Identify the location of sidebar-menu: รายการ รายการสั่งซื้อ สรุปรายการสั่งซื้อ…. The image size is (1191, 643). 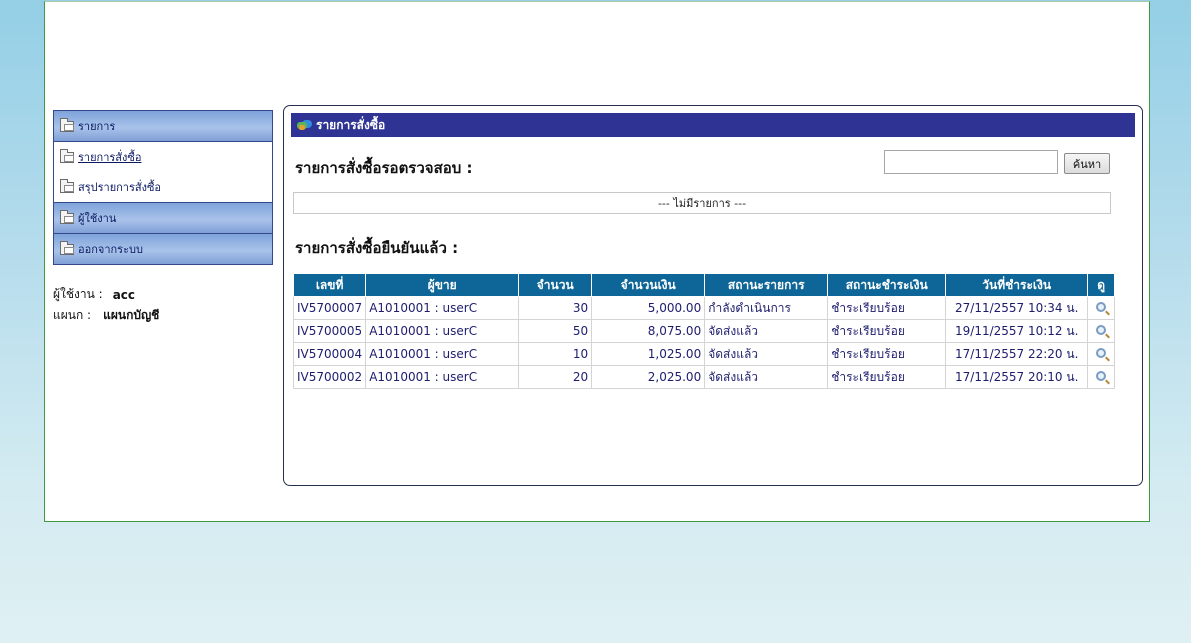
(163, 187).